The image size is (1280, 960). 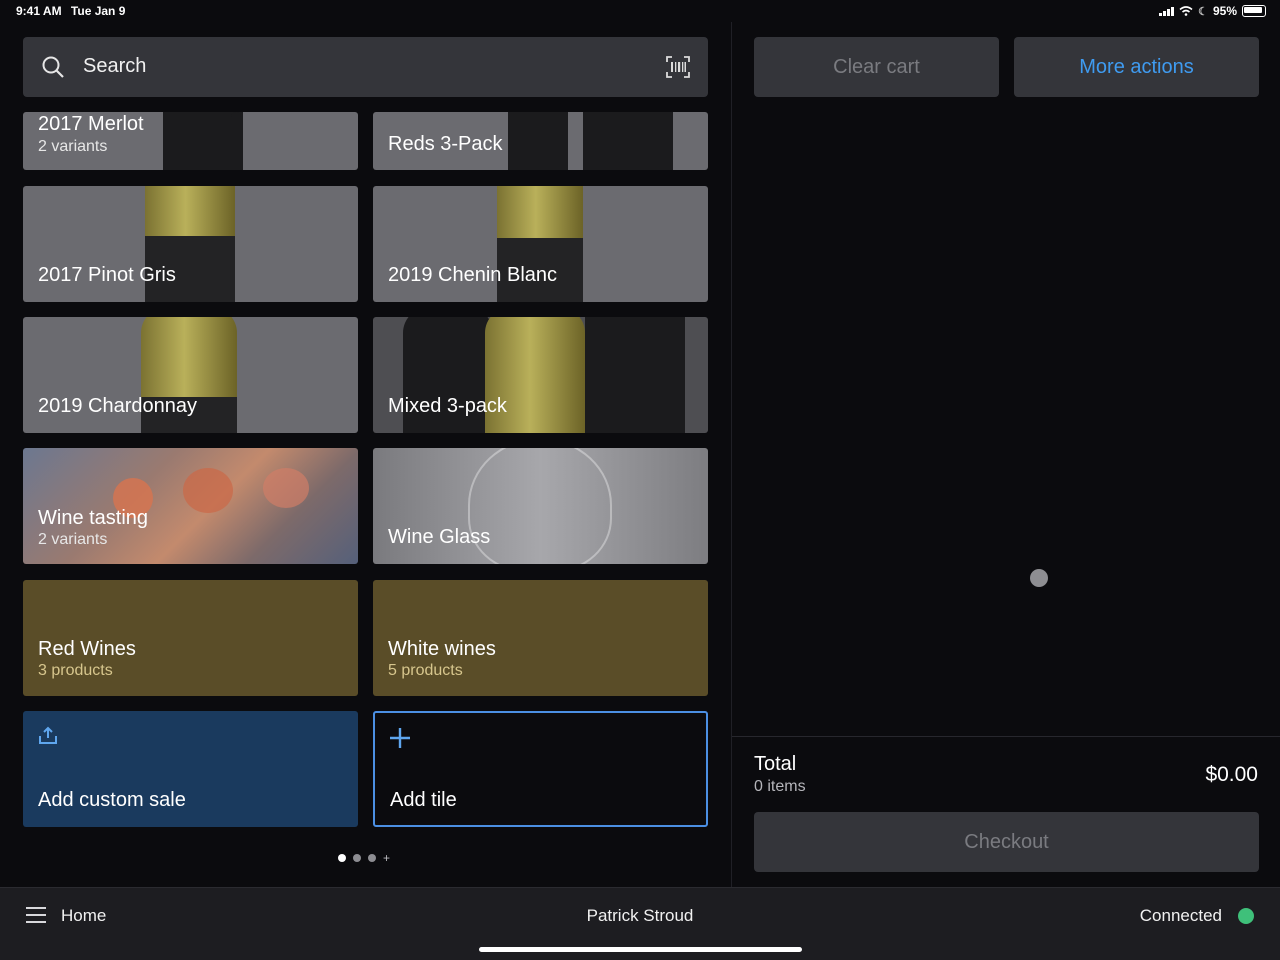 What do you see at coordinates (190, 769) in the screenshot?
I see `add-custom-sale-tile: Add custom sale` at bounding box center [190, 769].